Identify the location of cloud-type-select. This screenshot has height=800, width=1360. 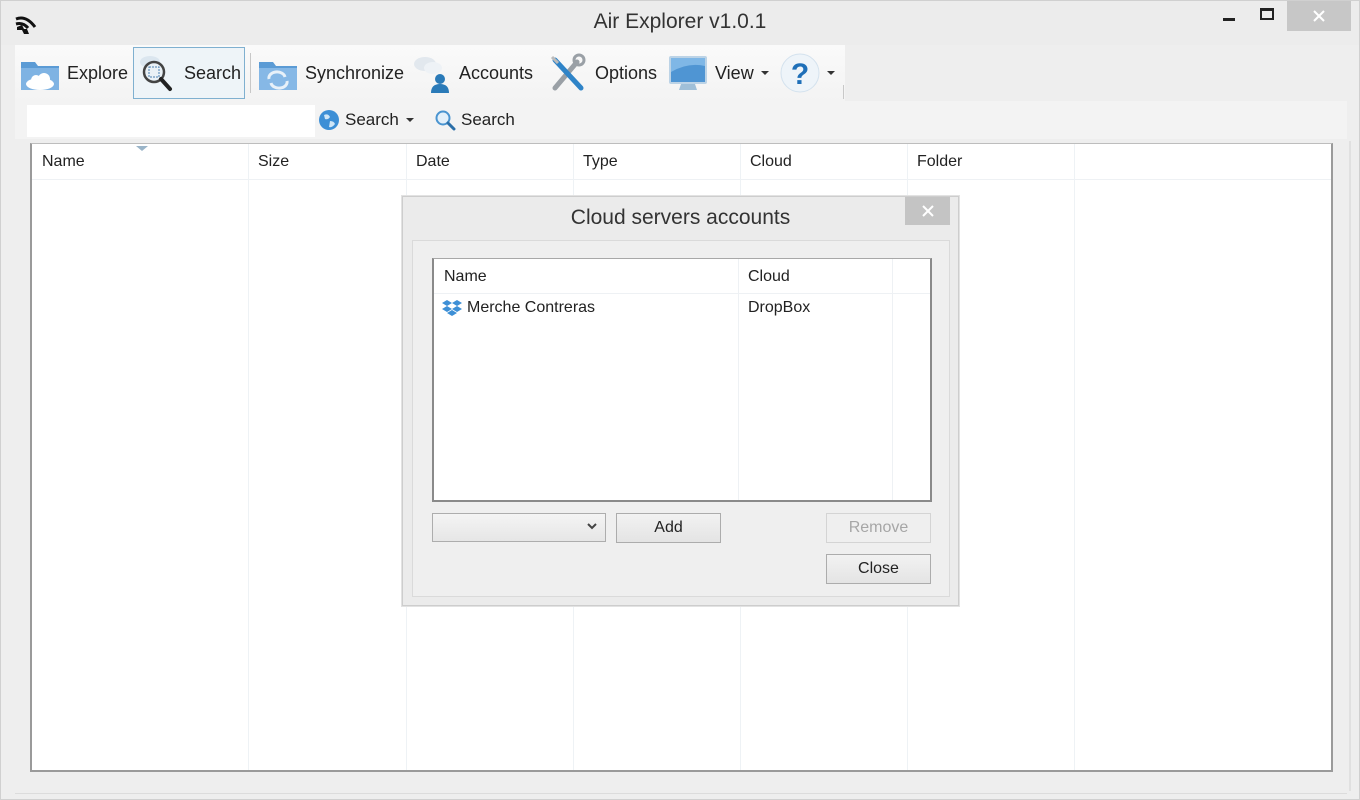
(519, 527).